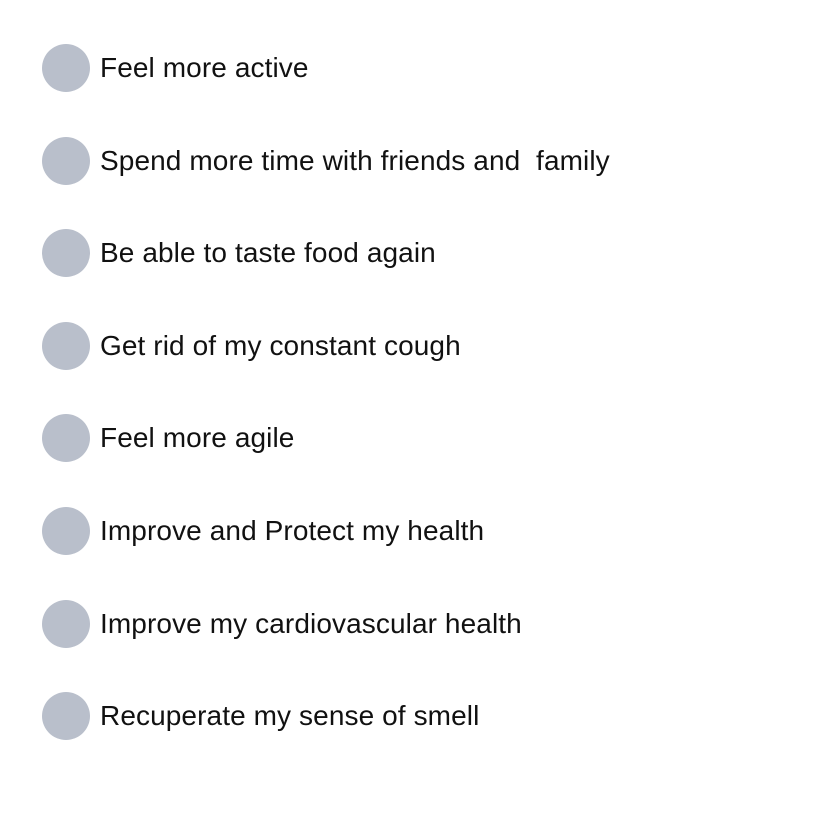 This screenshot has width=828, height=829. Describe the element at coordinates (268, 253) in the screenshot. I see `option-label: Be able to taste food again` at that location.